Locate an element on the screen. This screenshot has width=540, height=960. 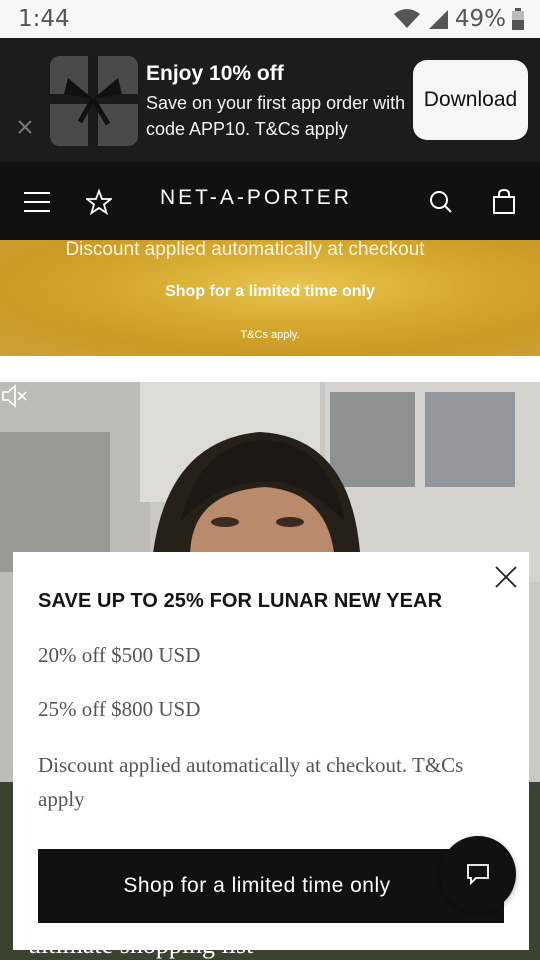
site-header: NET-A-PORTER is located at coordinates (270, 201).